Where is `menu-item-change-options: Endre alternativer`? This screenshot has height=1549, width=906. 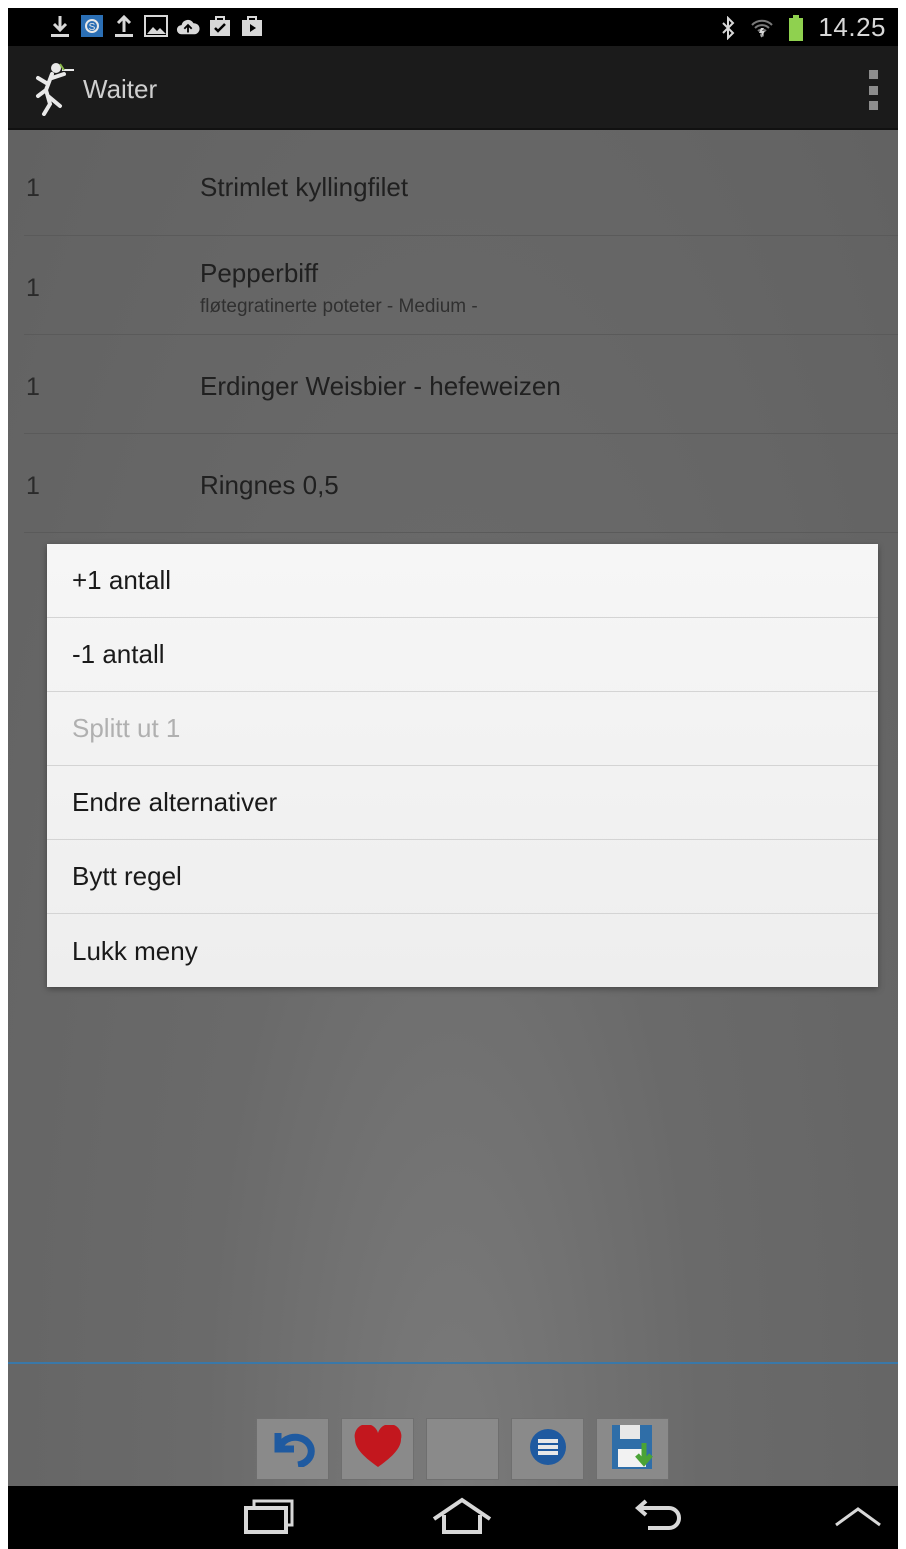 menu-item-change-options: Endre alternativer is located at coordinates (462, 803).